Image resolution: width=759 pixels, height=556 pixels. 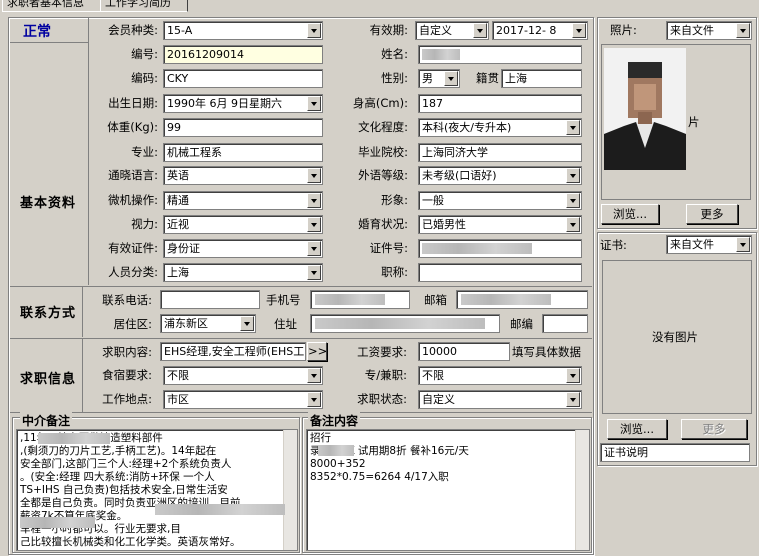 What do you see at coordinates (144, 224) in the screenshot?
I see `vision-label: 视力:` at bounding box center [144, 224].